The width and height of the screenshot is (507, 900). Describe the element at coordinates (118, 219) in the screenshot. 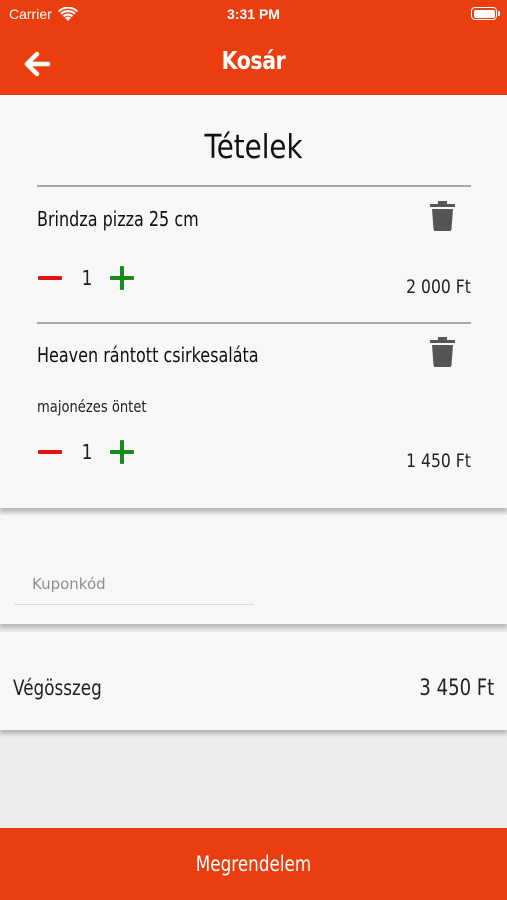

I see `item-name: Brindza pizza 25 cm` at that location.